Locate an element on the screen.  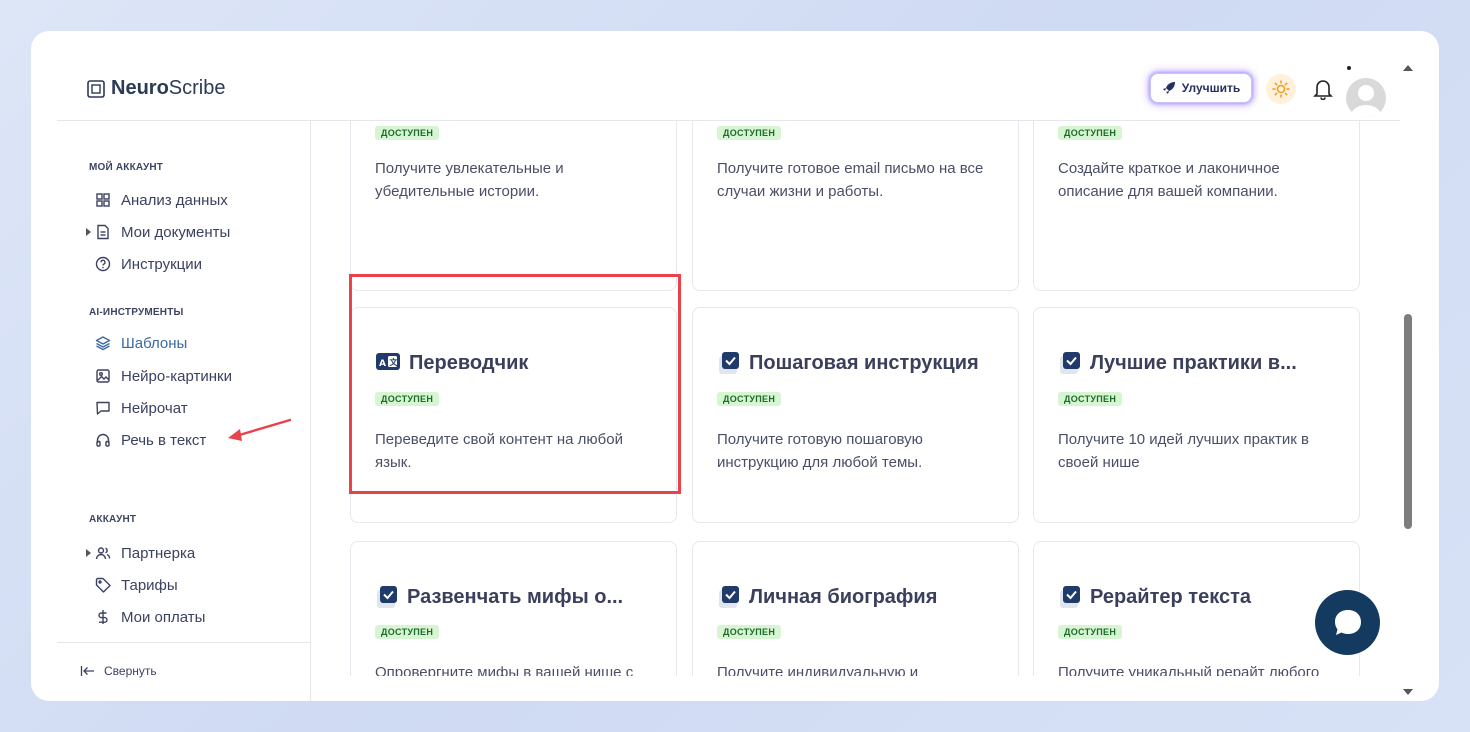
card-description: Переведите свой контент на любой язык. is located at coordinates (499, 451).